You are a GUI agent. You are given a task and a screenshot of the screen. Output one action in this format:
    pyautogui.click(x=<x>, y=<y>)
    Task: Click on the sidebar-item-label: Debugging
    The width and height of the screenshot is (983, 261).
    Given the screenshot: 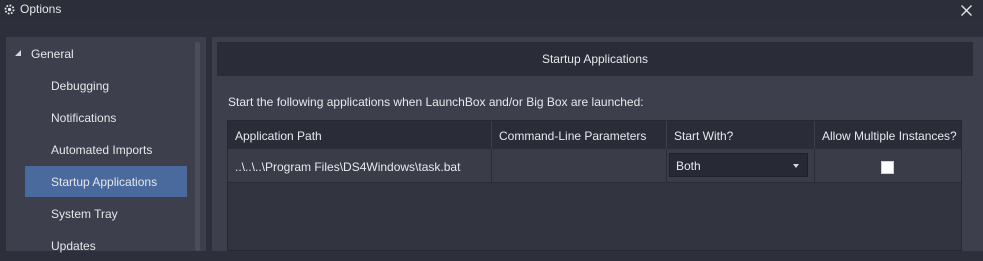 What is the action you would take?
    pyautogui.click(x=80, y=86)
    